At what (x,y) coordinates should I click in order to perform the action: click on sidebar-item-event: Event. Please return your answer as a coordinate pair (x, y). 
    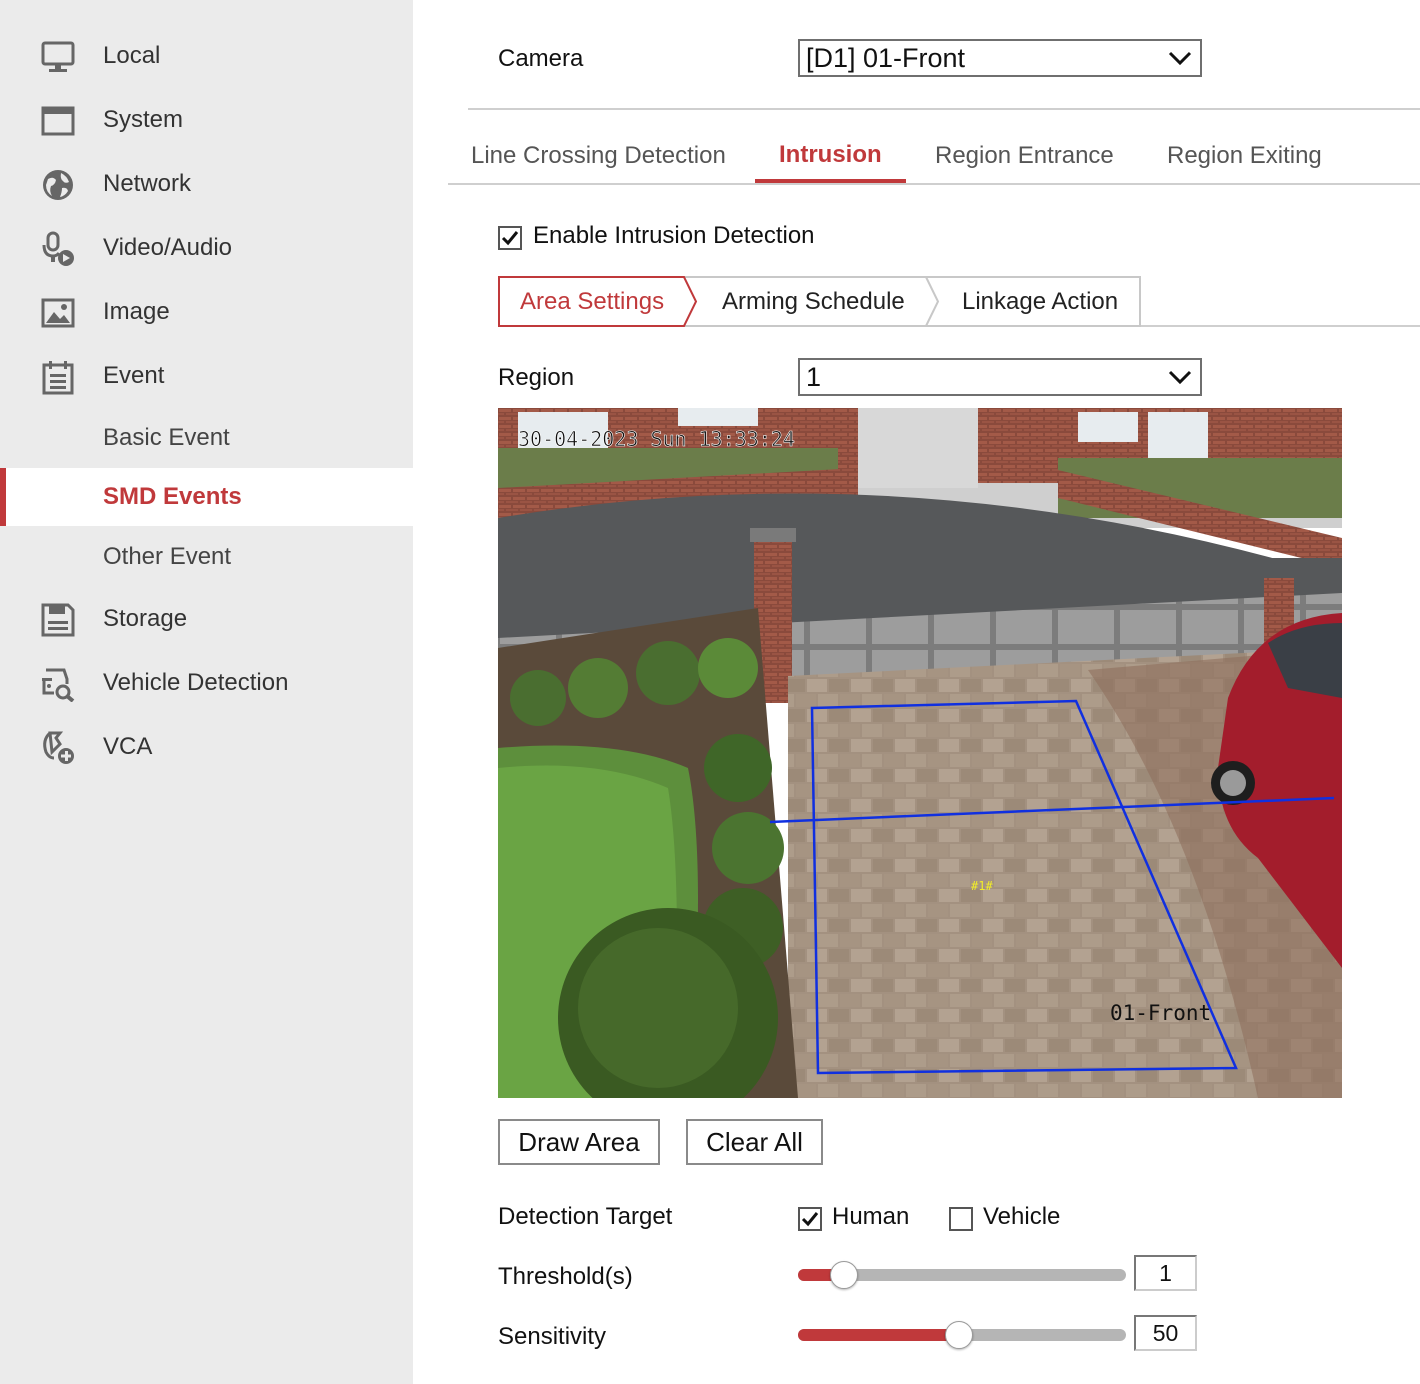
    Looking at the image, I should click on (206, 376).